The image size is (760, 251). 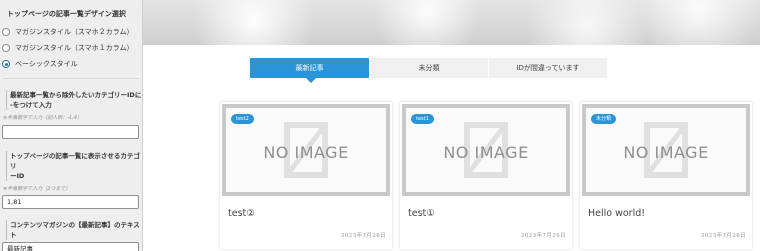 What do you see at coordinates (74, 166) in the screenshot?
I see `show-category-label: トップページの記事一覧に表示させるカテゴリ ーID` at bounding box center [74, 166].